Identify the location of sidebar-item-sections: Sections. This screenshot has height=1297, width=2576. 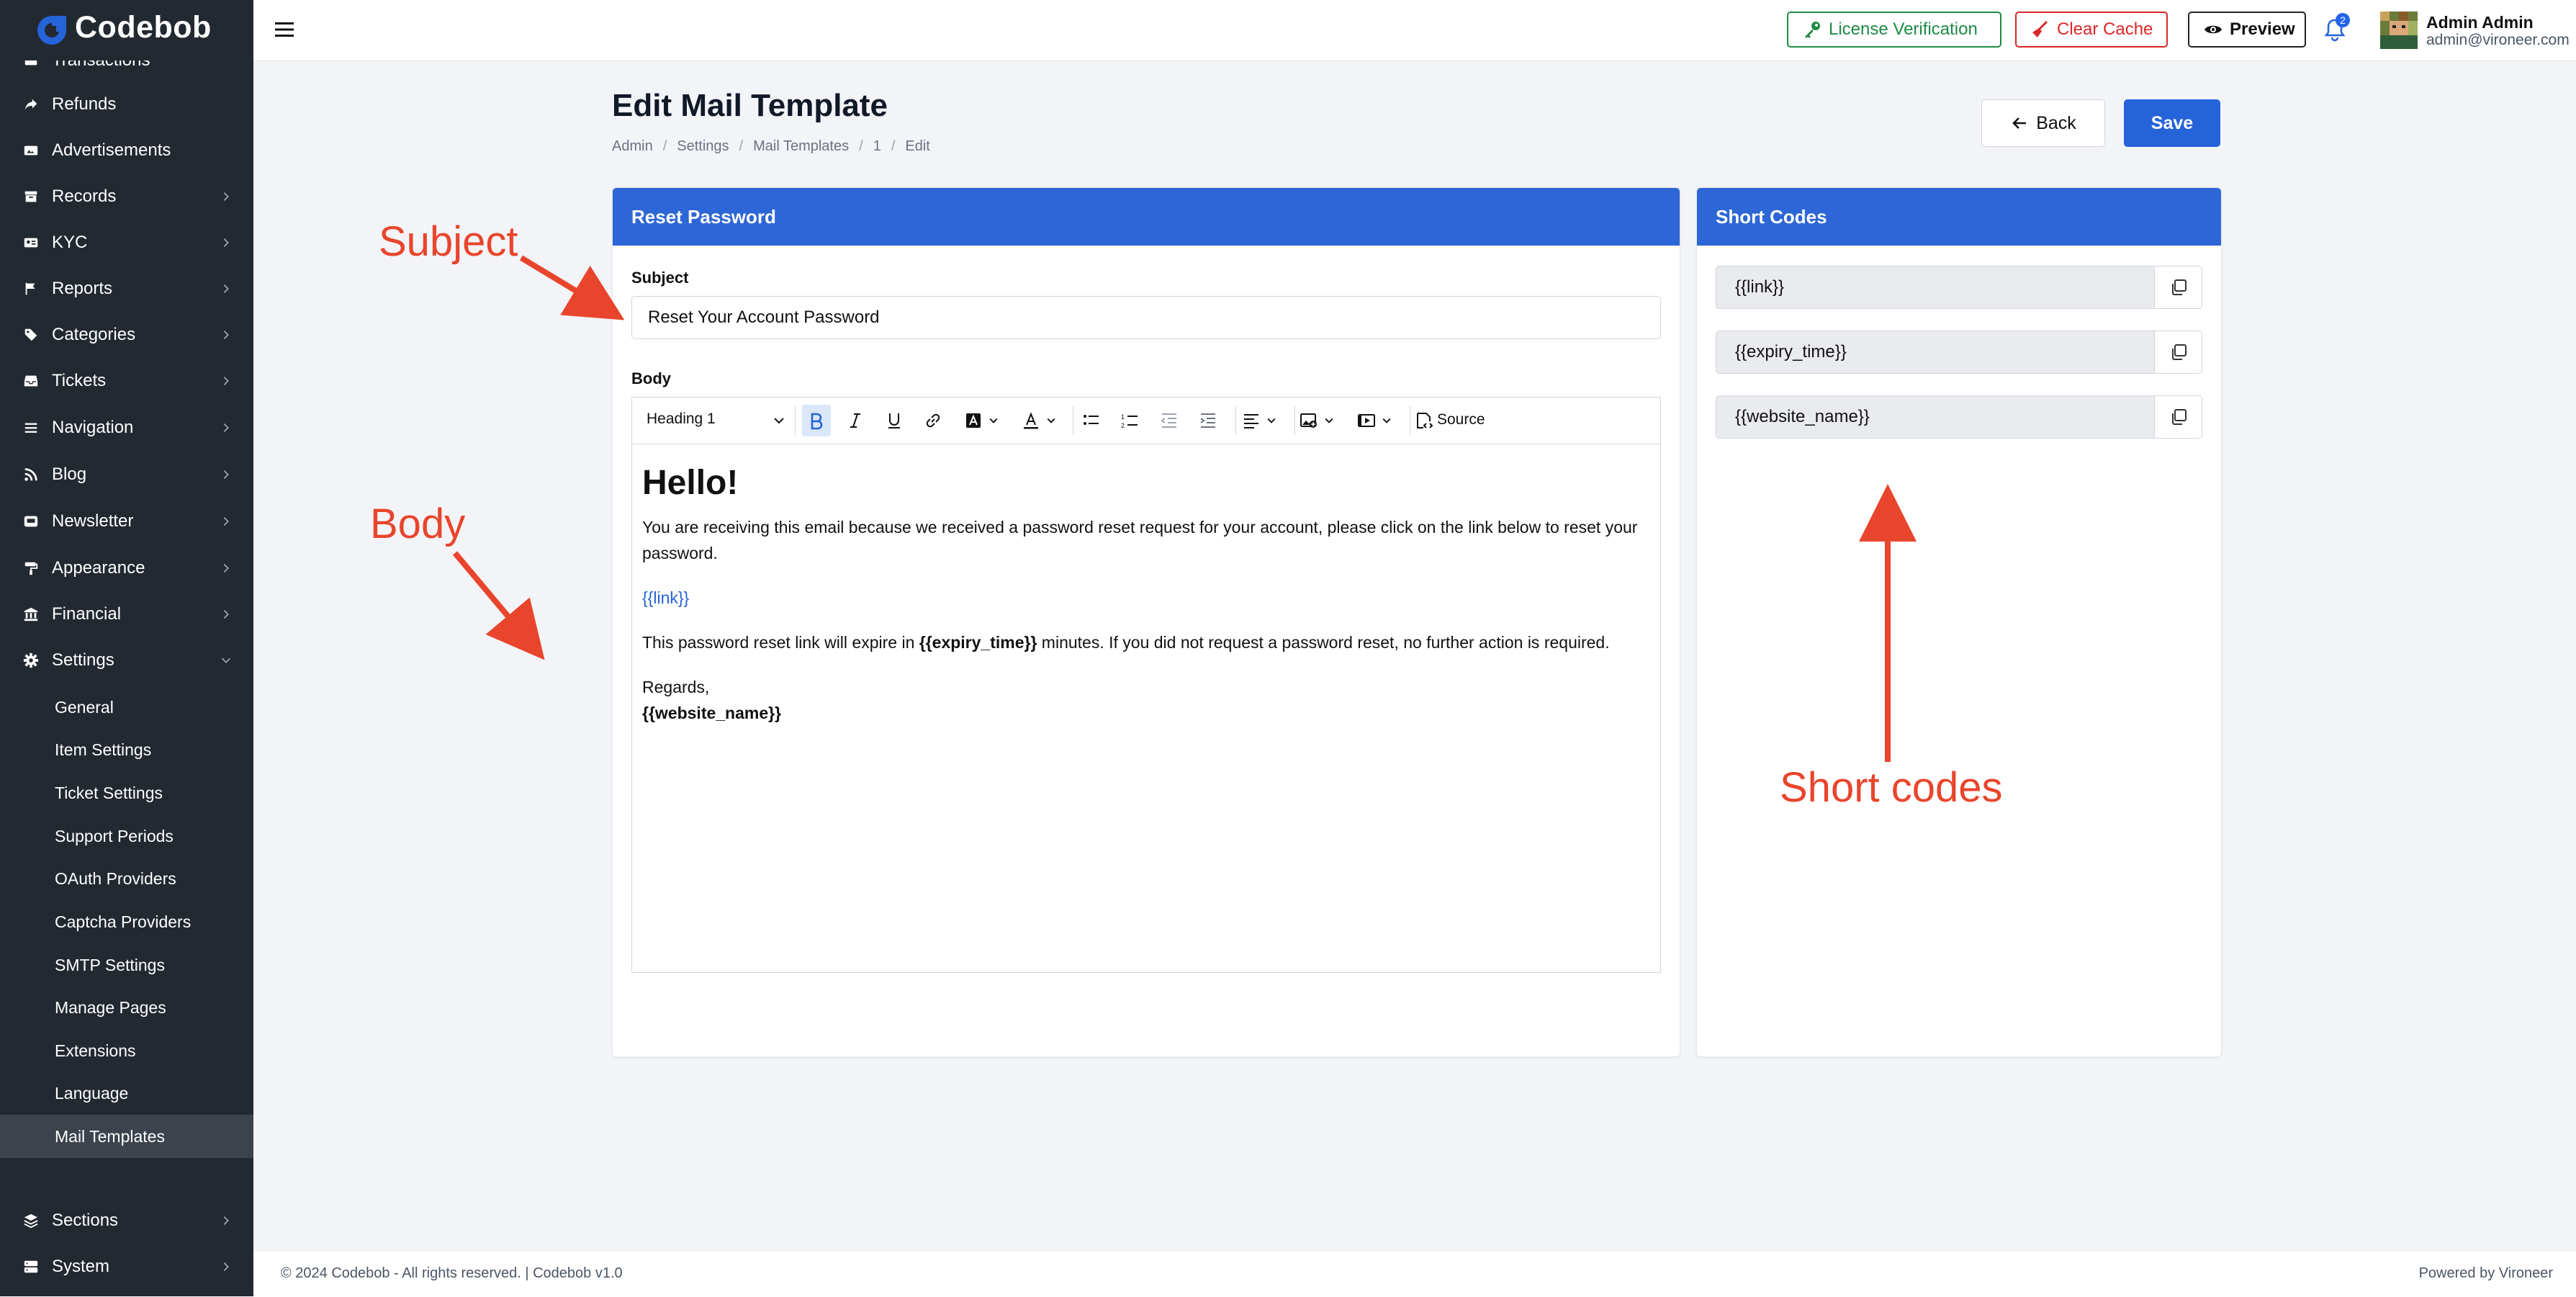
(126, 1221).